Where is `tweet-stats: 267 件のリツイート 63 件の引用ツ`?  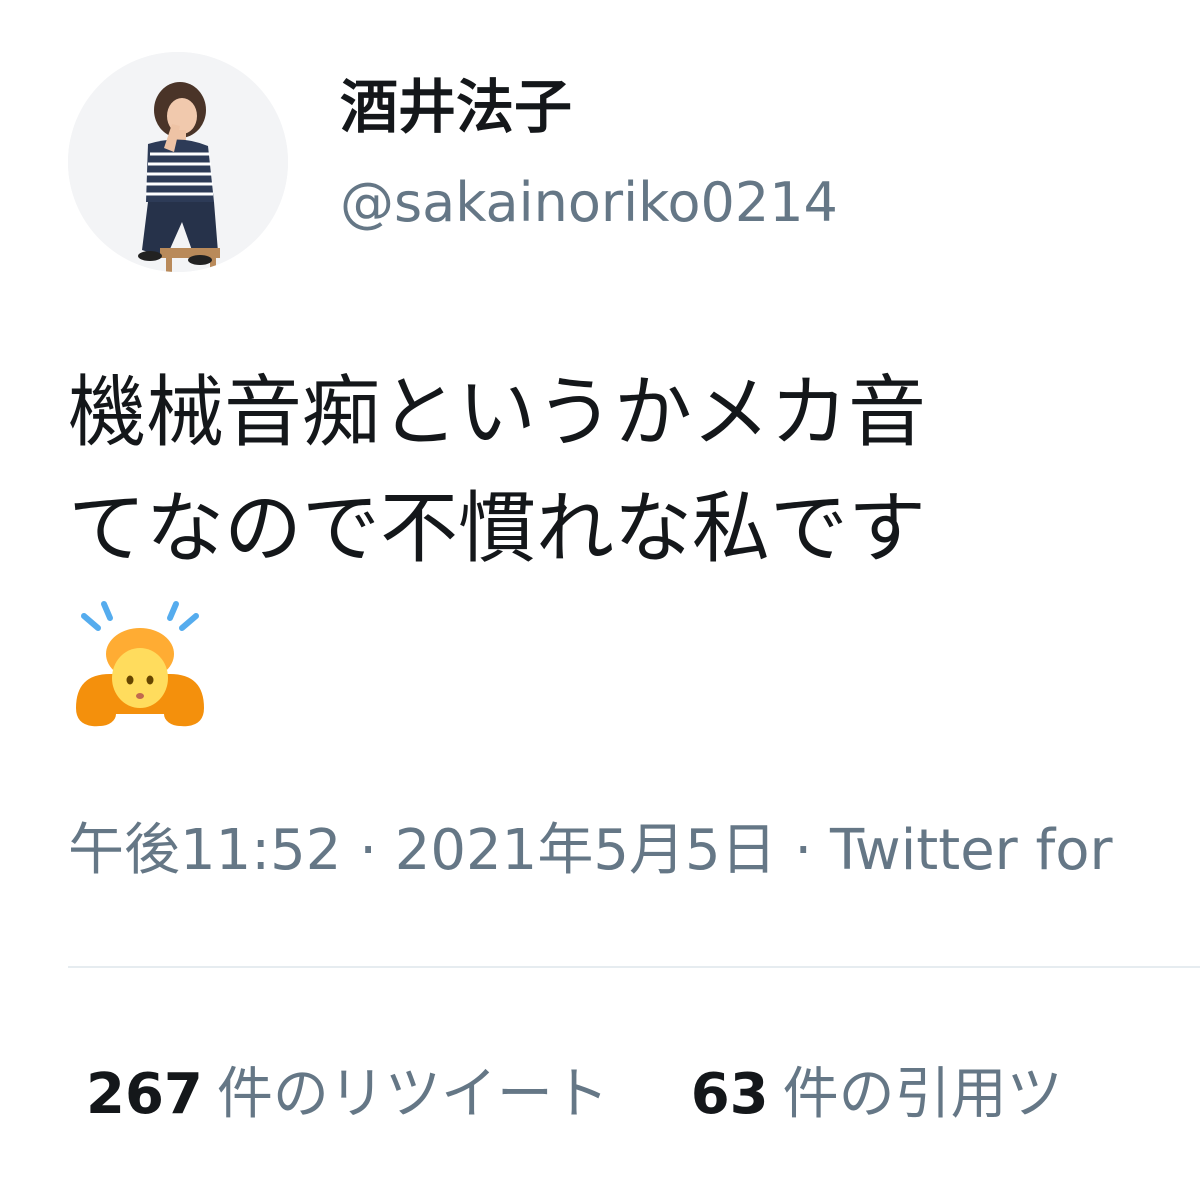 tweet-stats: 267 件のリツイート 63 件の引用ツ is located at coordinates (606, 1095).